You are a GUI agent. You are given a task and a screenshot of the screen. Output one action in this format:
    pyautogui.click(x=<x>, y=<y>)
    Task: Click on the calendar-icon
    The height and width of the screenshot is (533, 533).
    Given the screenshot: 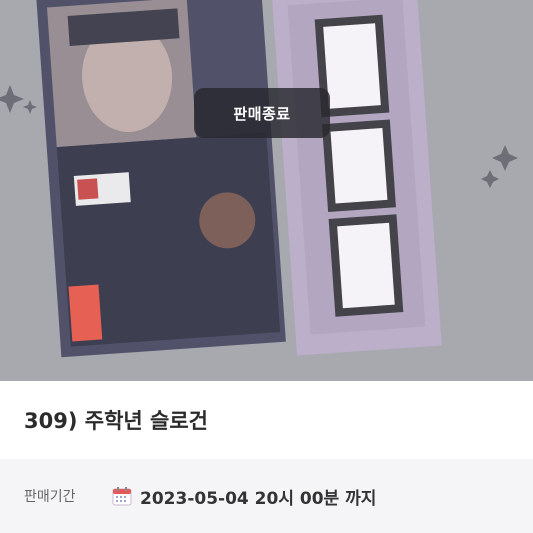 What is the action you would take?
    pyautogui.click(x=122, y=496)
    